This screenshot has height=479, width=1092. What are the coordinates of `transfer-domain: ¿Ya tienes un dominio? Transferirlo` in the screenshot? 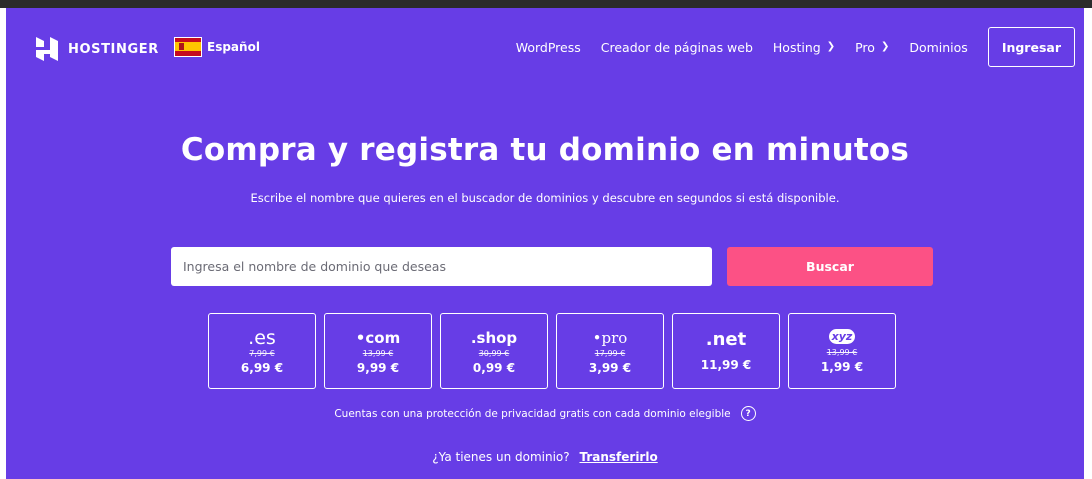 It's located at (545, 457).